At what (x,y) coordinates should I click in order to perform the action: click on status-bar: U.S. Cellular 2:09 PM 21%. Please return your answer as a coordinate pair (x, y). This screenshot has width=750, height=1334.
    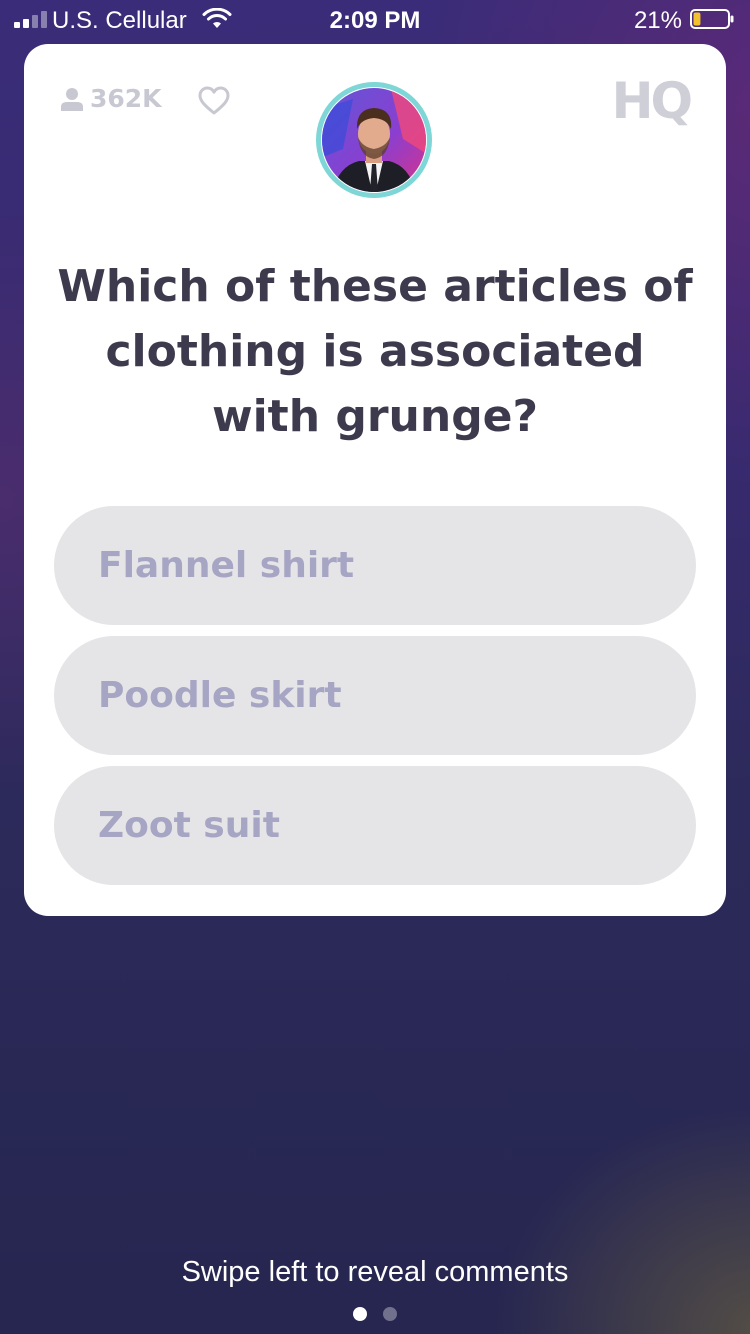
    Looking at the image, I should click on (375, 20).